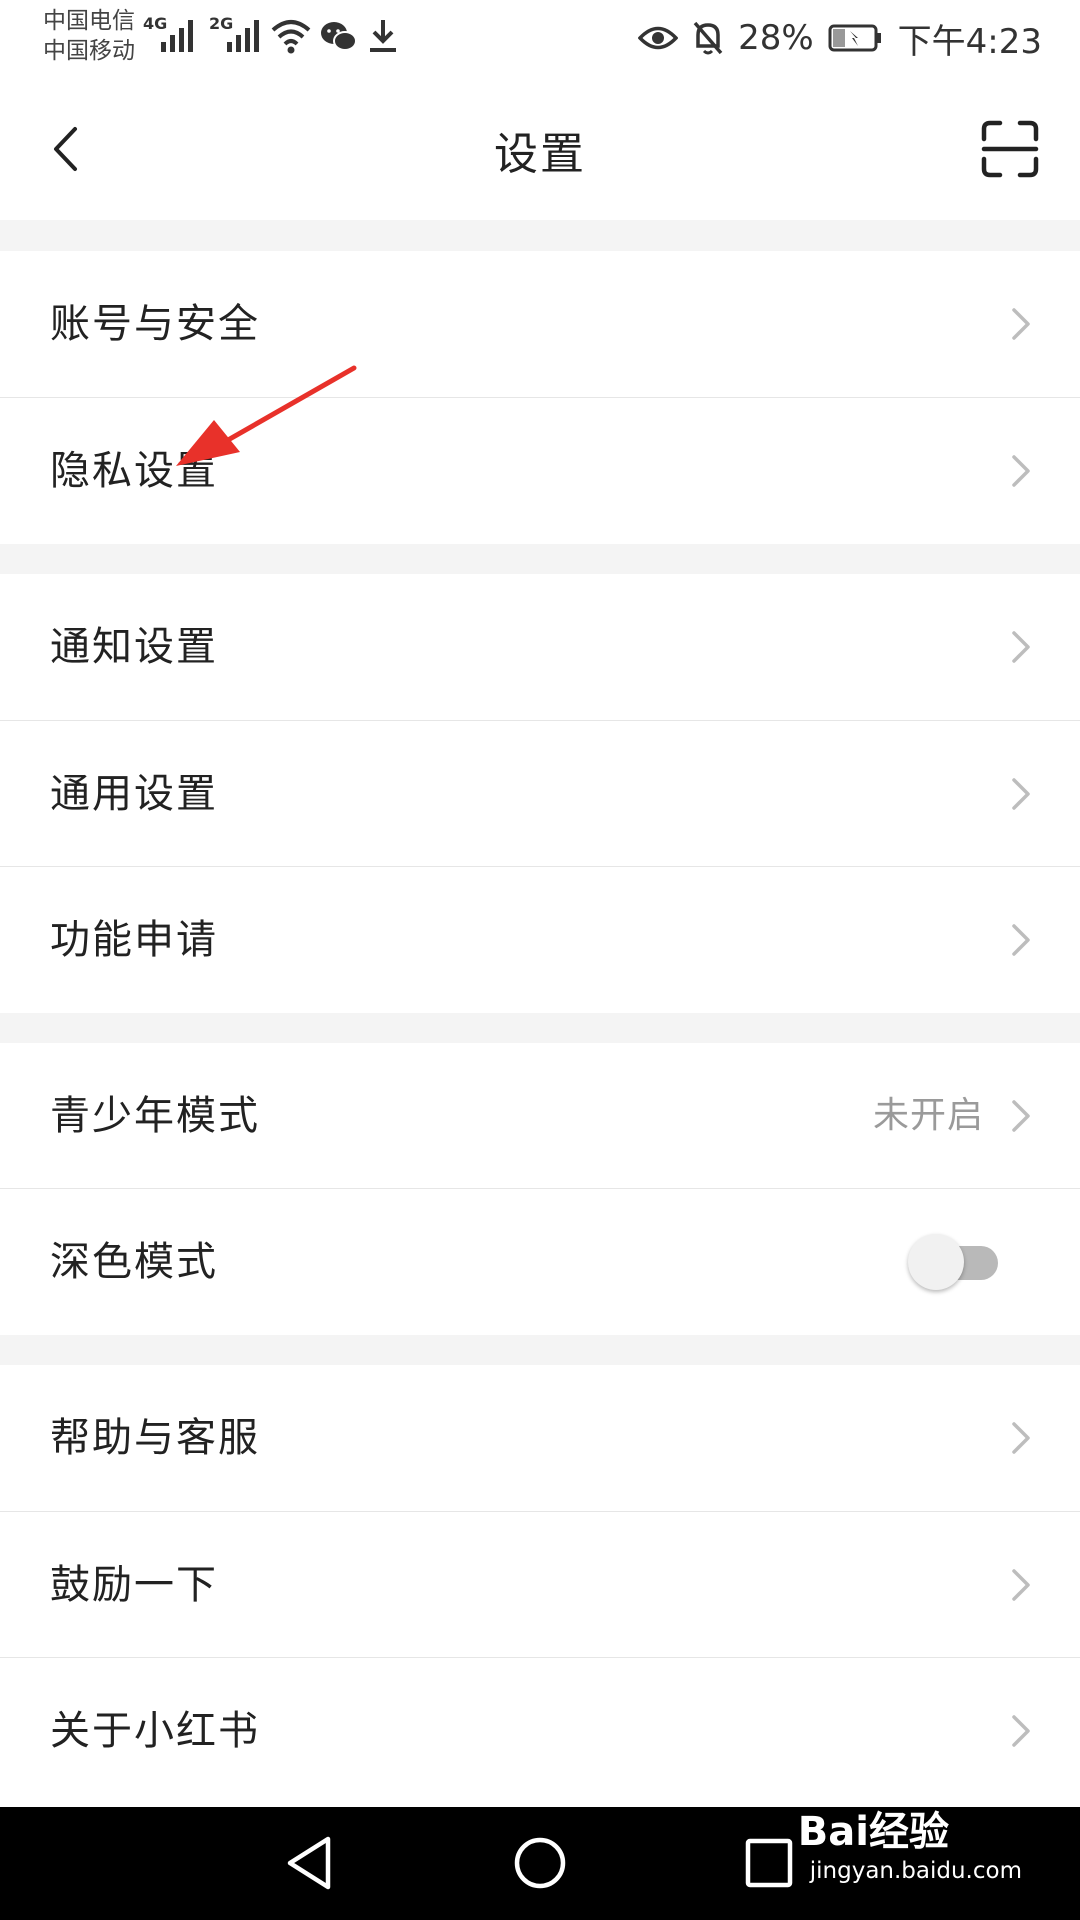  I want to click on annotation-arrow-icon, so click(266, 415).